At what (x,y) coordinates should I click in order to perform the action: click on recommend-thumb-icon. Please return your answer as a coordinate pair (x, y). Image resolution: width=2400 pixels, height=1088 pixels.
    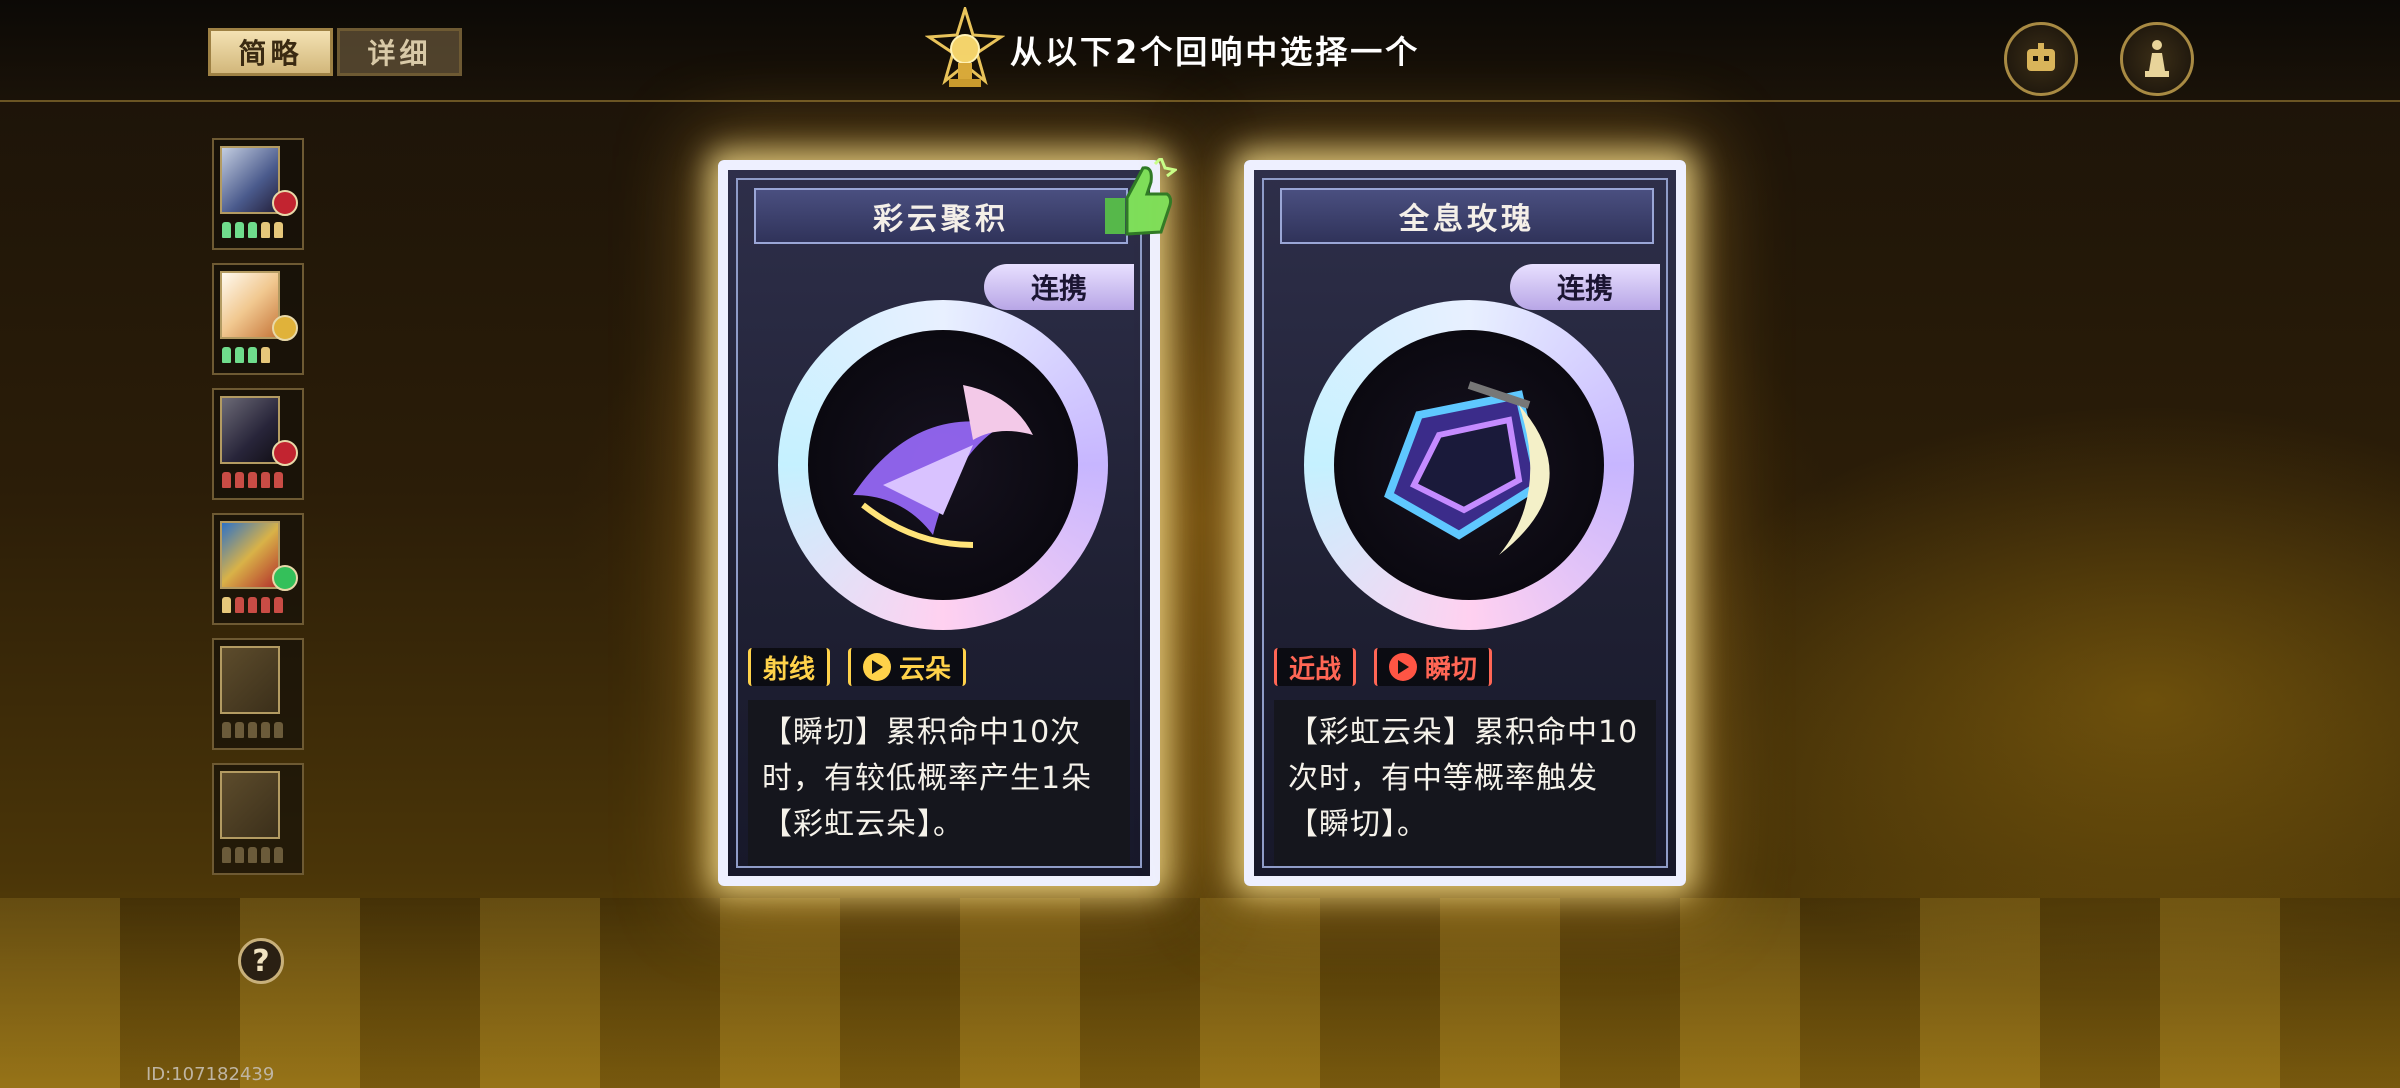
    Looking at the image, I should click on (1137, 199).